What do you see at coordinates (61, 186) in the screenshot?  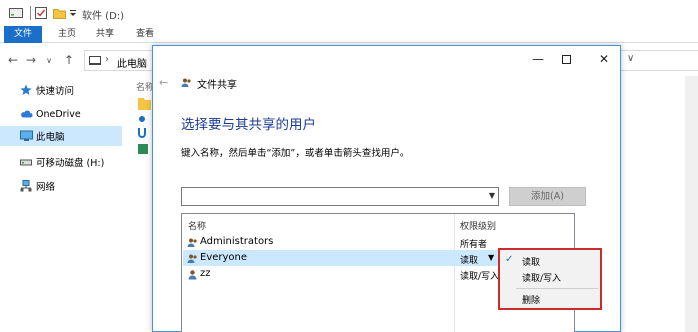 I see `sidebar-item-network: 网络` at bounding box center [61, 186].